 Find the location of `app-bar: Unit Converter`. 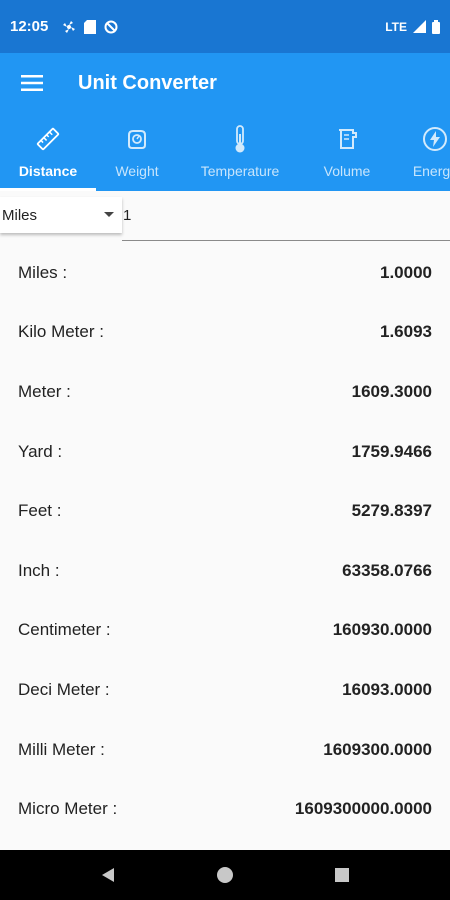

app-bar: Unit Converter is located at coordinates (225, 83).